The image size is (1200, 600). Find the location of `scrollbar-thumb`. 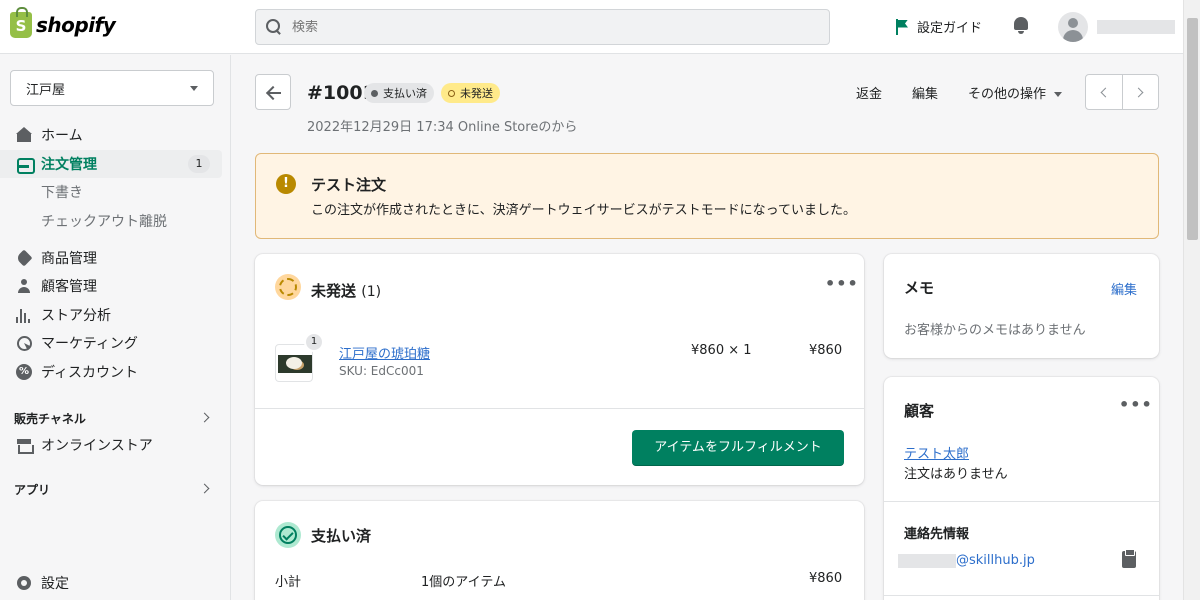

scrollbar-thumb is located at coordinates (1192, 129).